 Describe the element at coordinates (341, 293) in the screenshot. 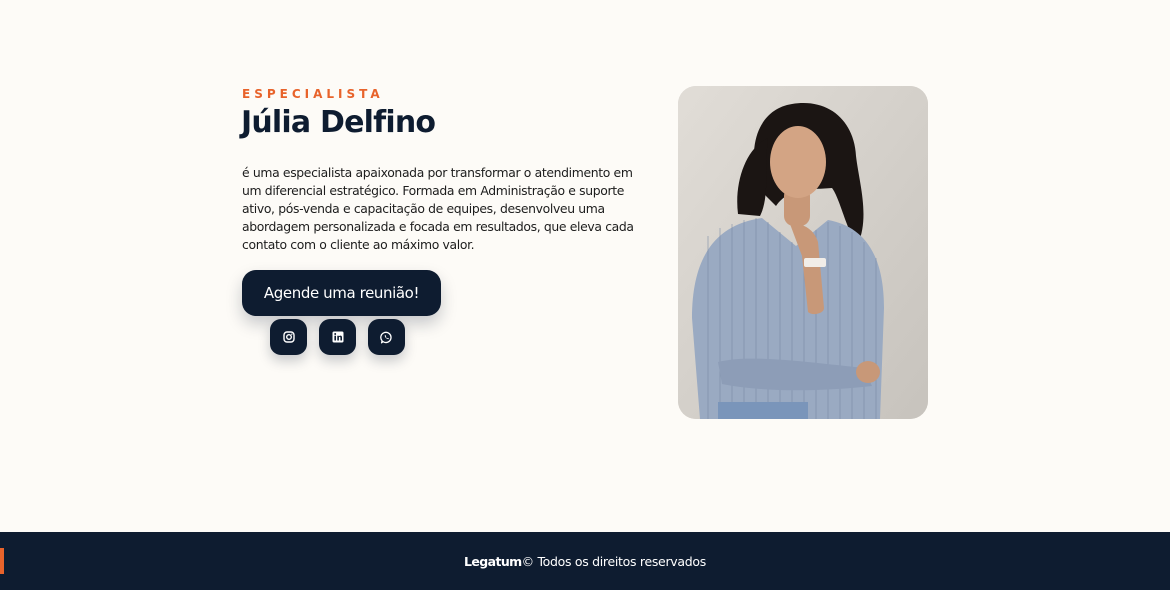

I see `schedule-meeting-button: Agende uma reunião!` at that location.